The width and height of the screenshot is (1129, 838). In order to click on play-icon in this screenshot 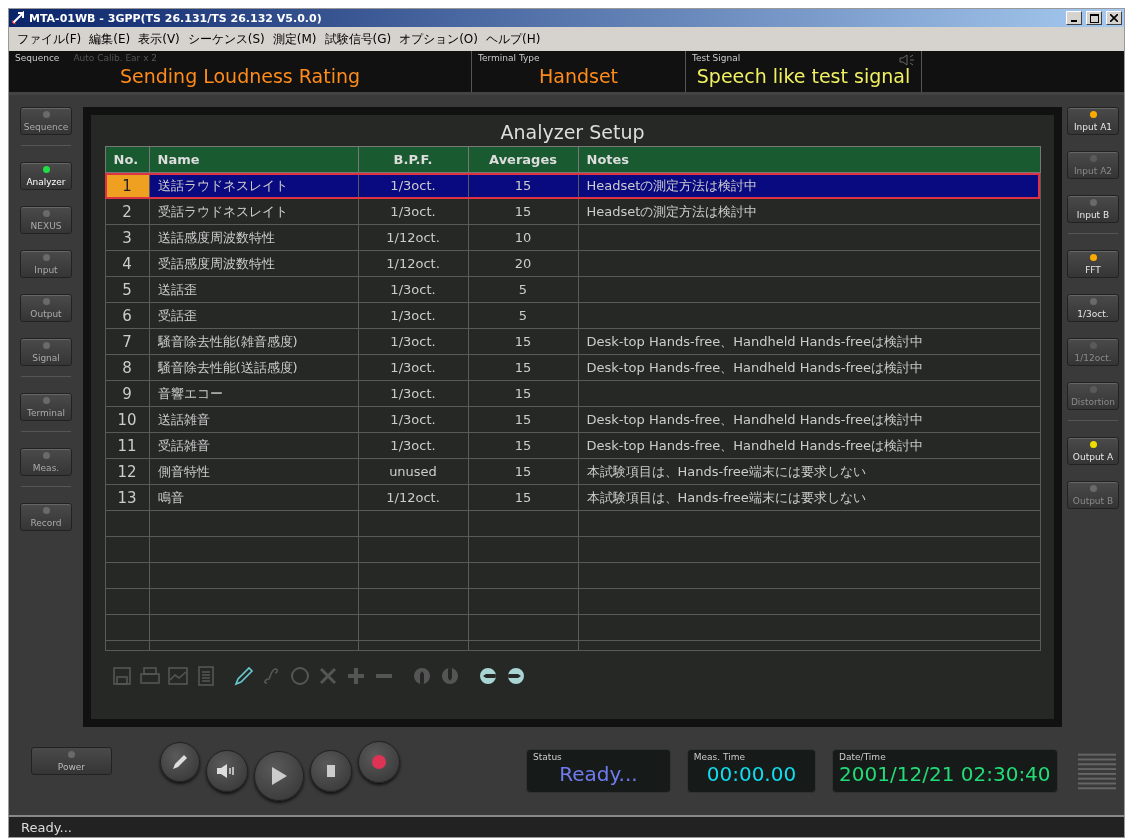, I will do `click(278, 776)`.